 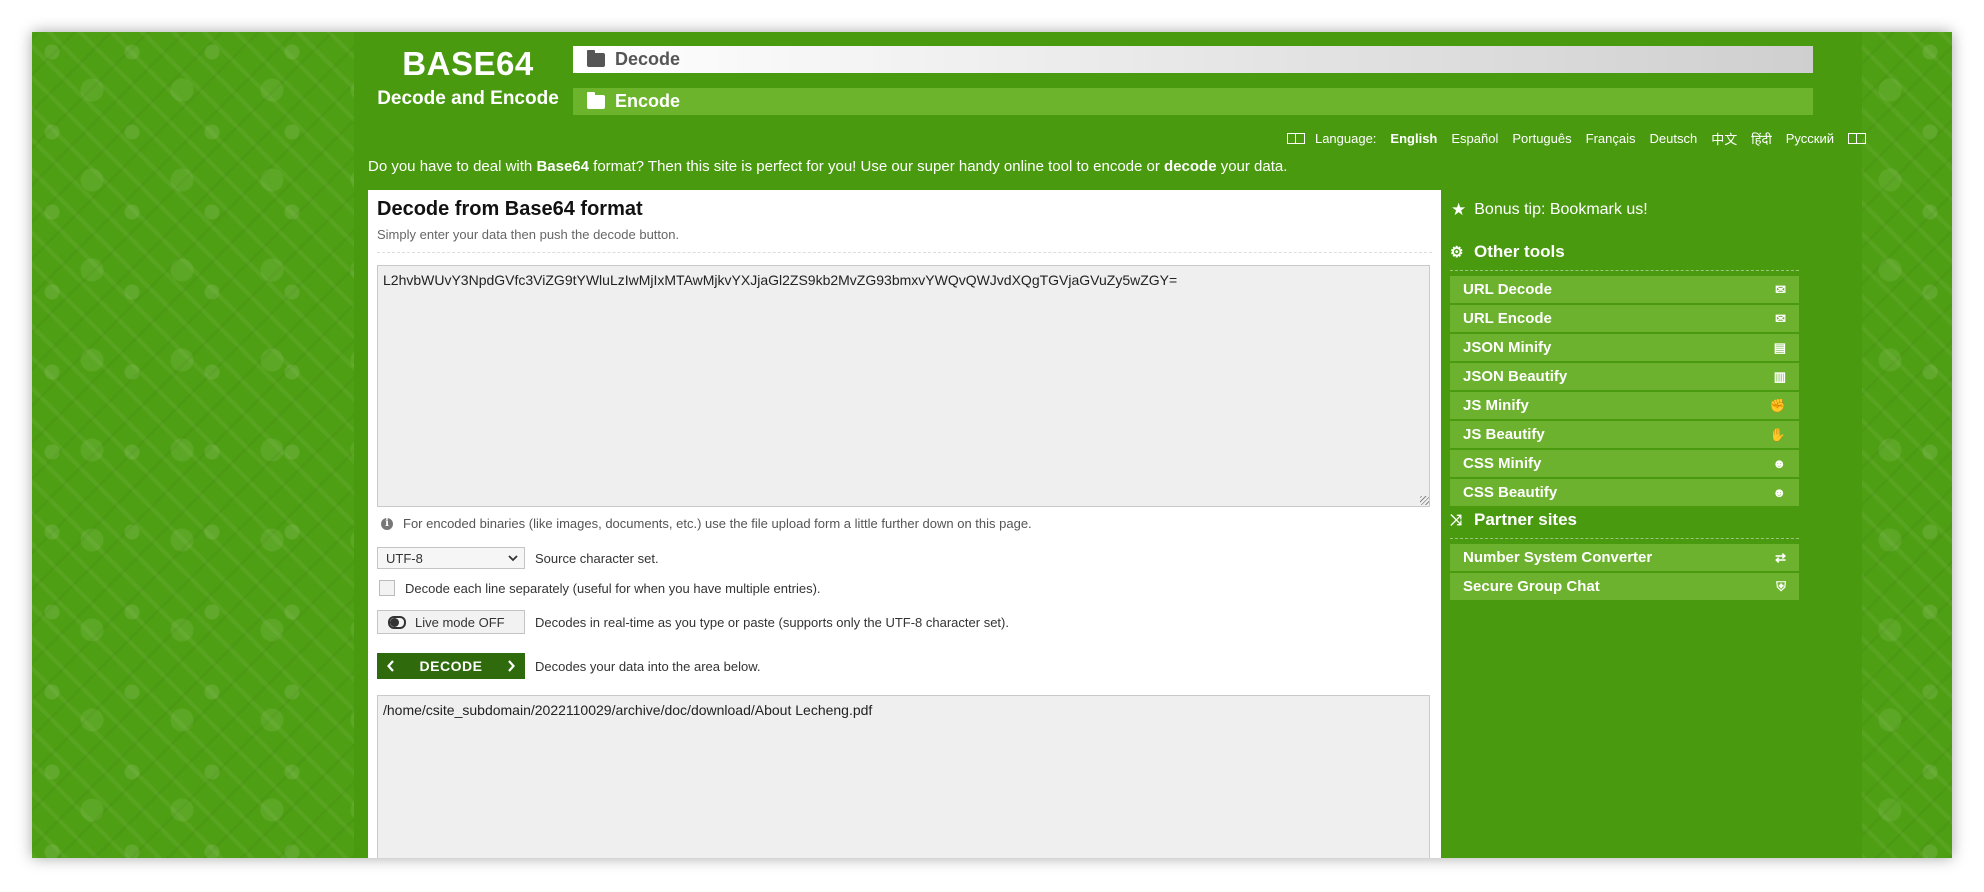 What do you see at coordinates (562, 166) in the screenshot?
I see `intro-bold-base64: Base64` at bounding box center [562, 166].